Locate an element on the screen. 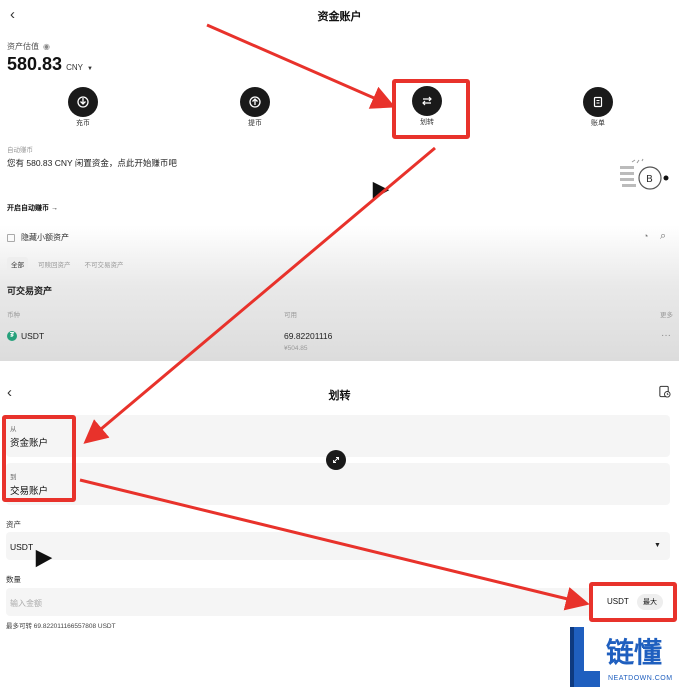 The width and height of the screenshot is (679, 693). bill-icon is located at coordinates (598, 102).